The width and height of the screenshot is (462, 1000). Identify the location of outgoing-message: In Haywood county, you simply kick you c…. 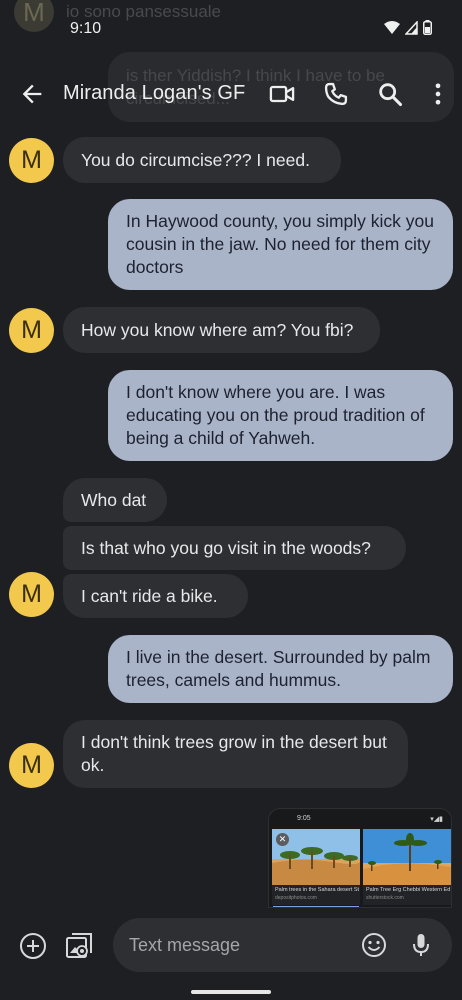
(280, 244).